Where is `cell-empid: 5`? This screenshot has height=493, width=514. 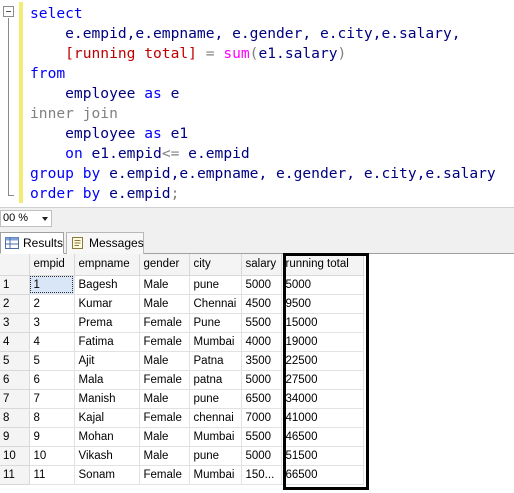
cell-empid: 5 is located at coordinates (52, 361).